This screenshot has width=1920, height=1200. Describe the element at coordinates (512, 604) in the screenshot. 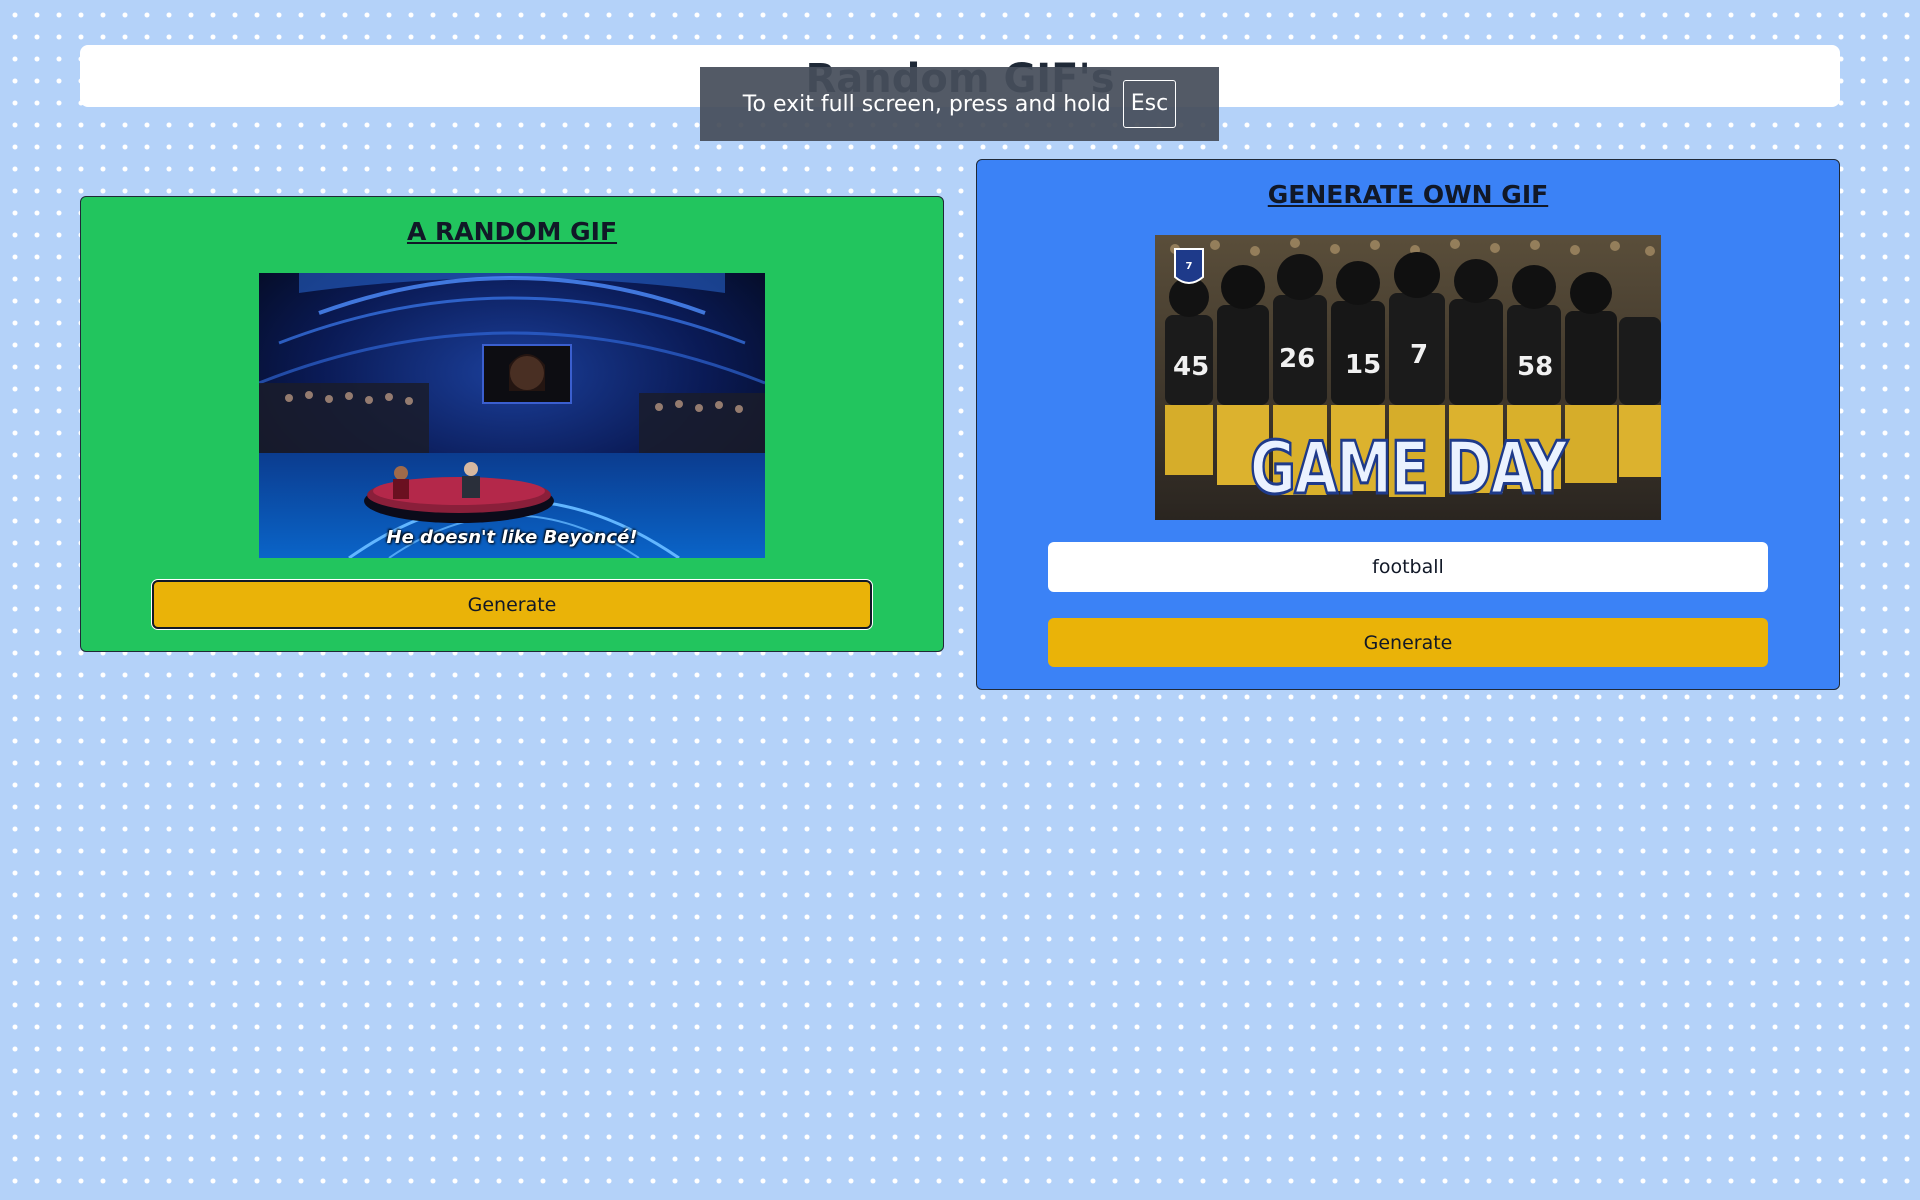

I see `generate-random-button: Generate` at that location.